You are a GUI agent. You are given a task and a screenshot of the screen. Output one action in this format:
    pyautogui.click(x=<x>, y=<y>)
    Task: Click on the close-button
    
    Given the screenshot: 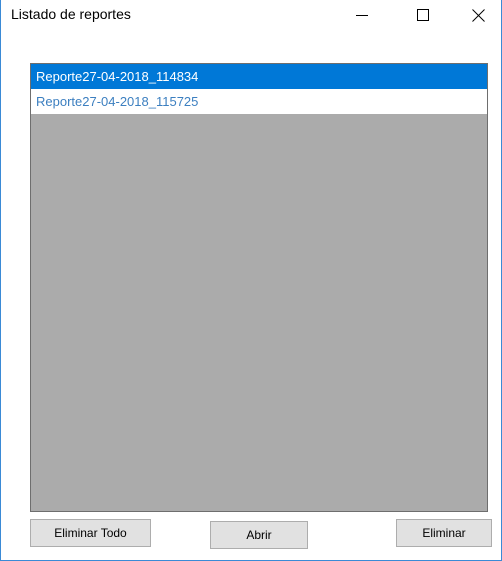 What is the action you would take?
    pyautogui.click(x=478, y=15)
    